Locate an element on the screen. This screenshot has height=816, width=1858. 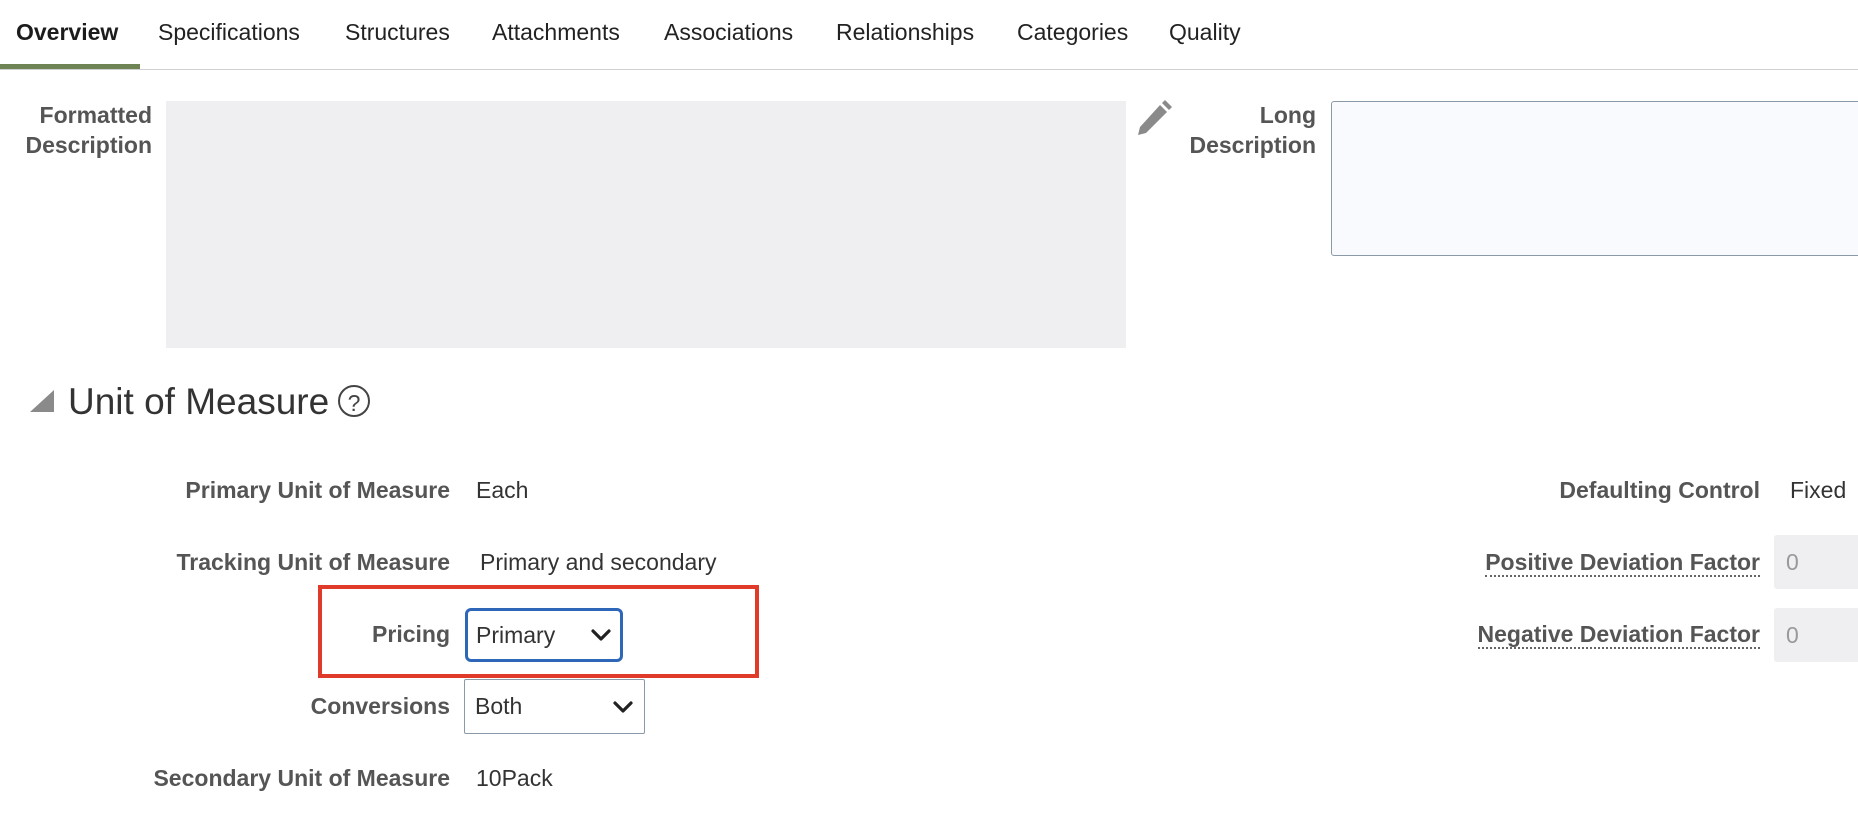
long-description-label: Long Description is located at coordinates (1243, 130).